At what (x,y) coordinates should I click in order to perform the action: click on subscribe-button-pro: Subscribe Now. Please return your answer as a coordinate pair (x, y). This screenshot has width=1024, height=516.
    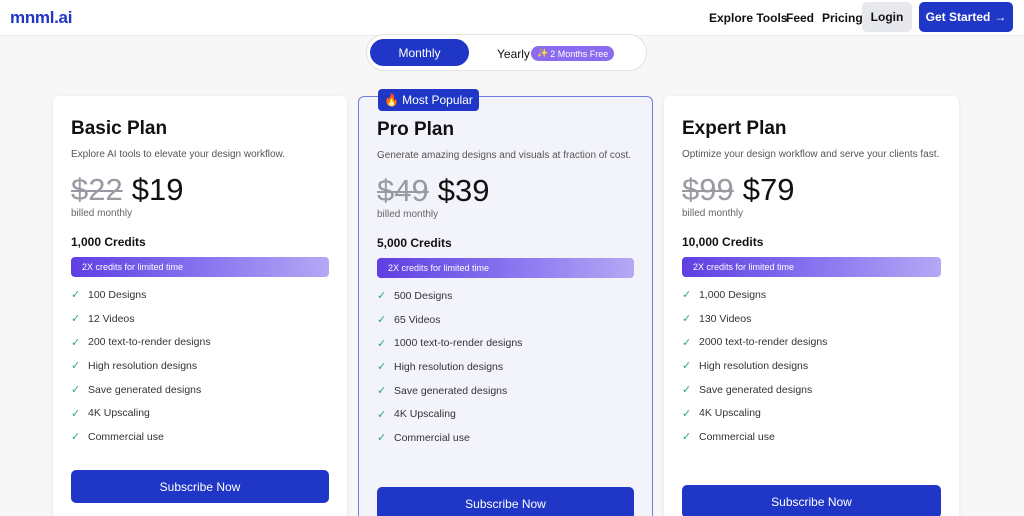
    Looking at the image, I should click on (505, 501).